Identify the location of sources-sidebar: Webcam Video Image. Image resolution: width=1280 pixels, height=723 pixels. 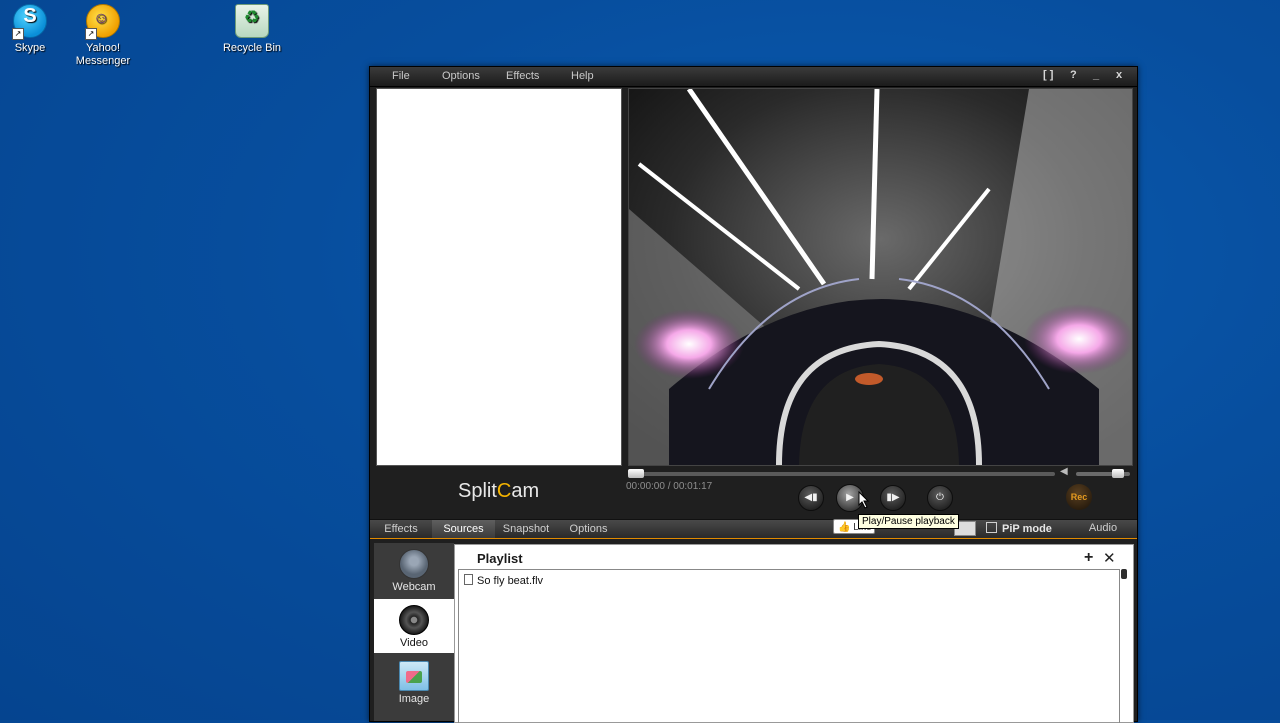
(414, 632).